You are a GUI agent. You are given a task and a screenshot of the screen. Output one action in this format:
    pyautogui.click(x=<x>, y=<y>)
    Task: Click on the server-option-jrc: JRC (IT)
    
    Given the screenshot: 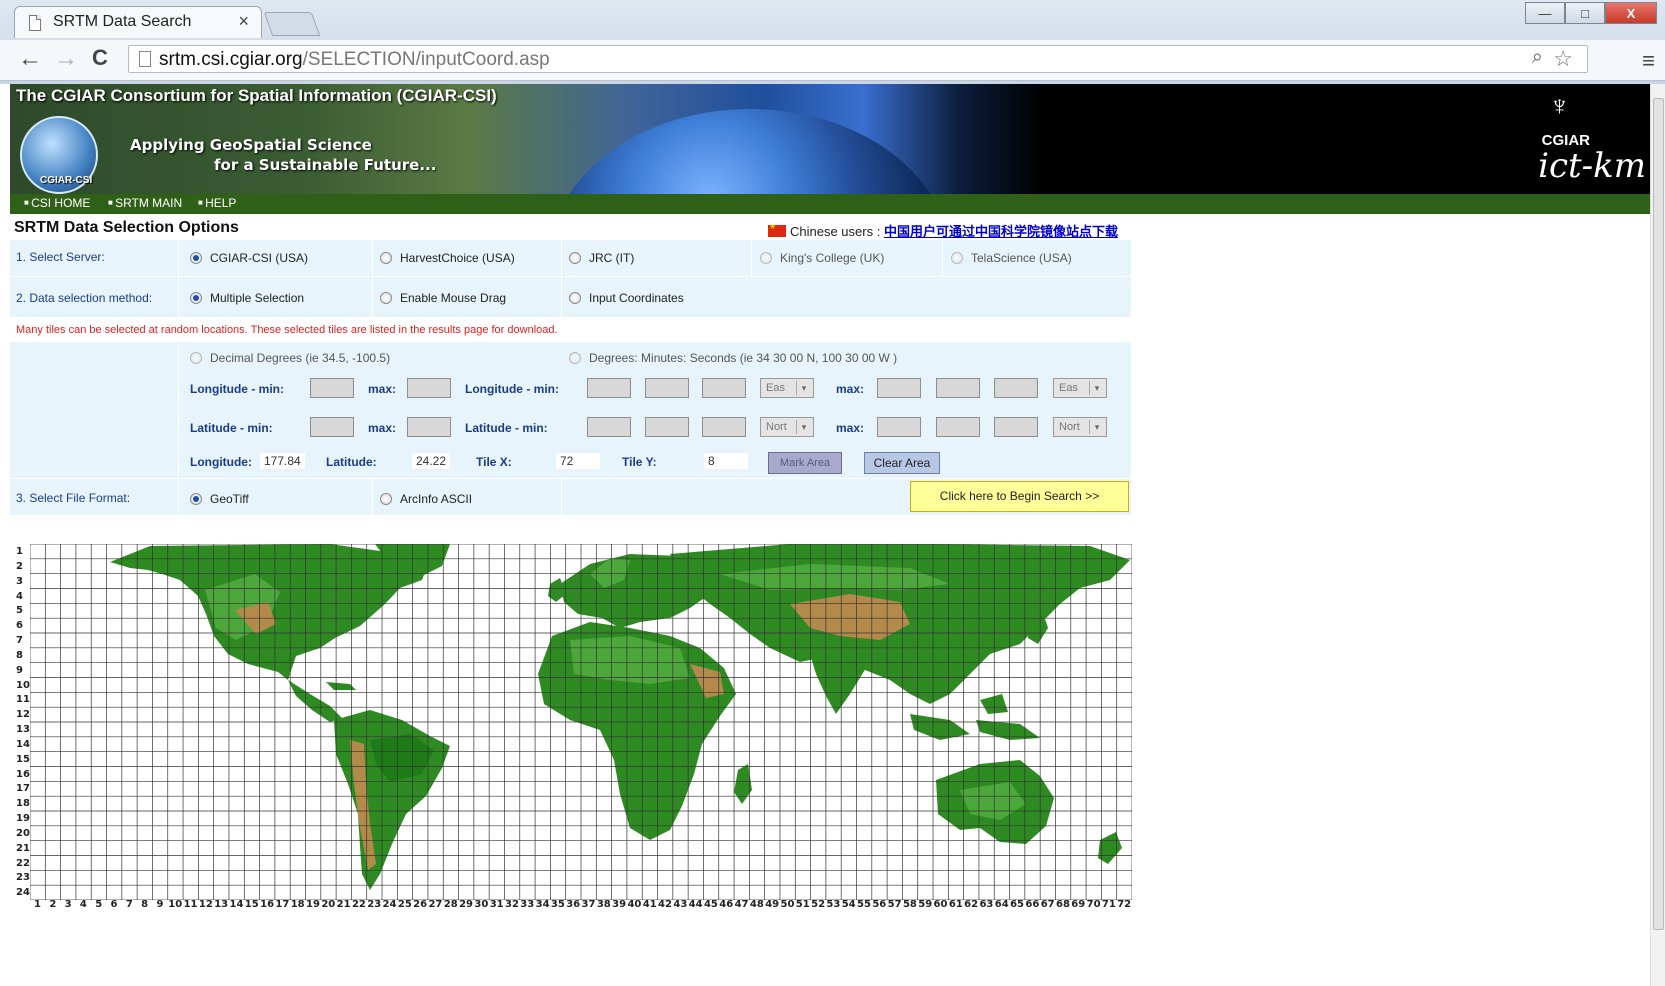 What is the action you would take?
    pyautogui.click(x=601, y=258)
    